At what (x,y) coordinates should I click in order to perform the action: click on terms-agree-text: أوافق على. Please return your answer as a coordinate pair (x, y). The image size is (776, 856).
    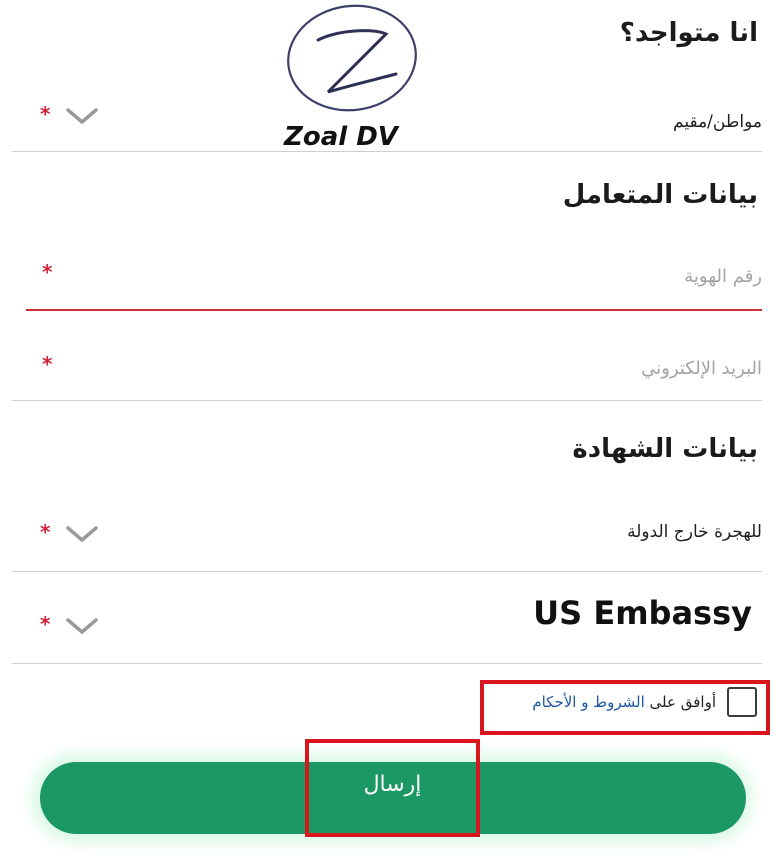
    Looking at the image, I should click on (682, 702).